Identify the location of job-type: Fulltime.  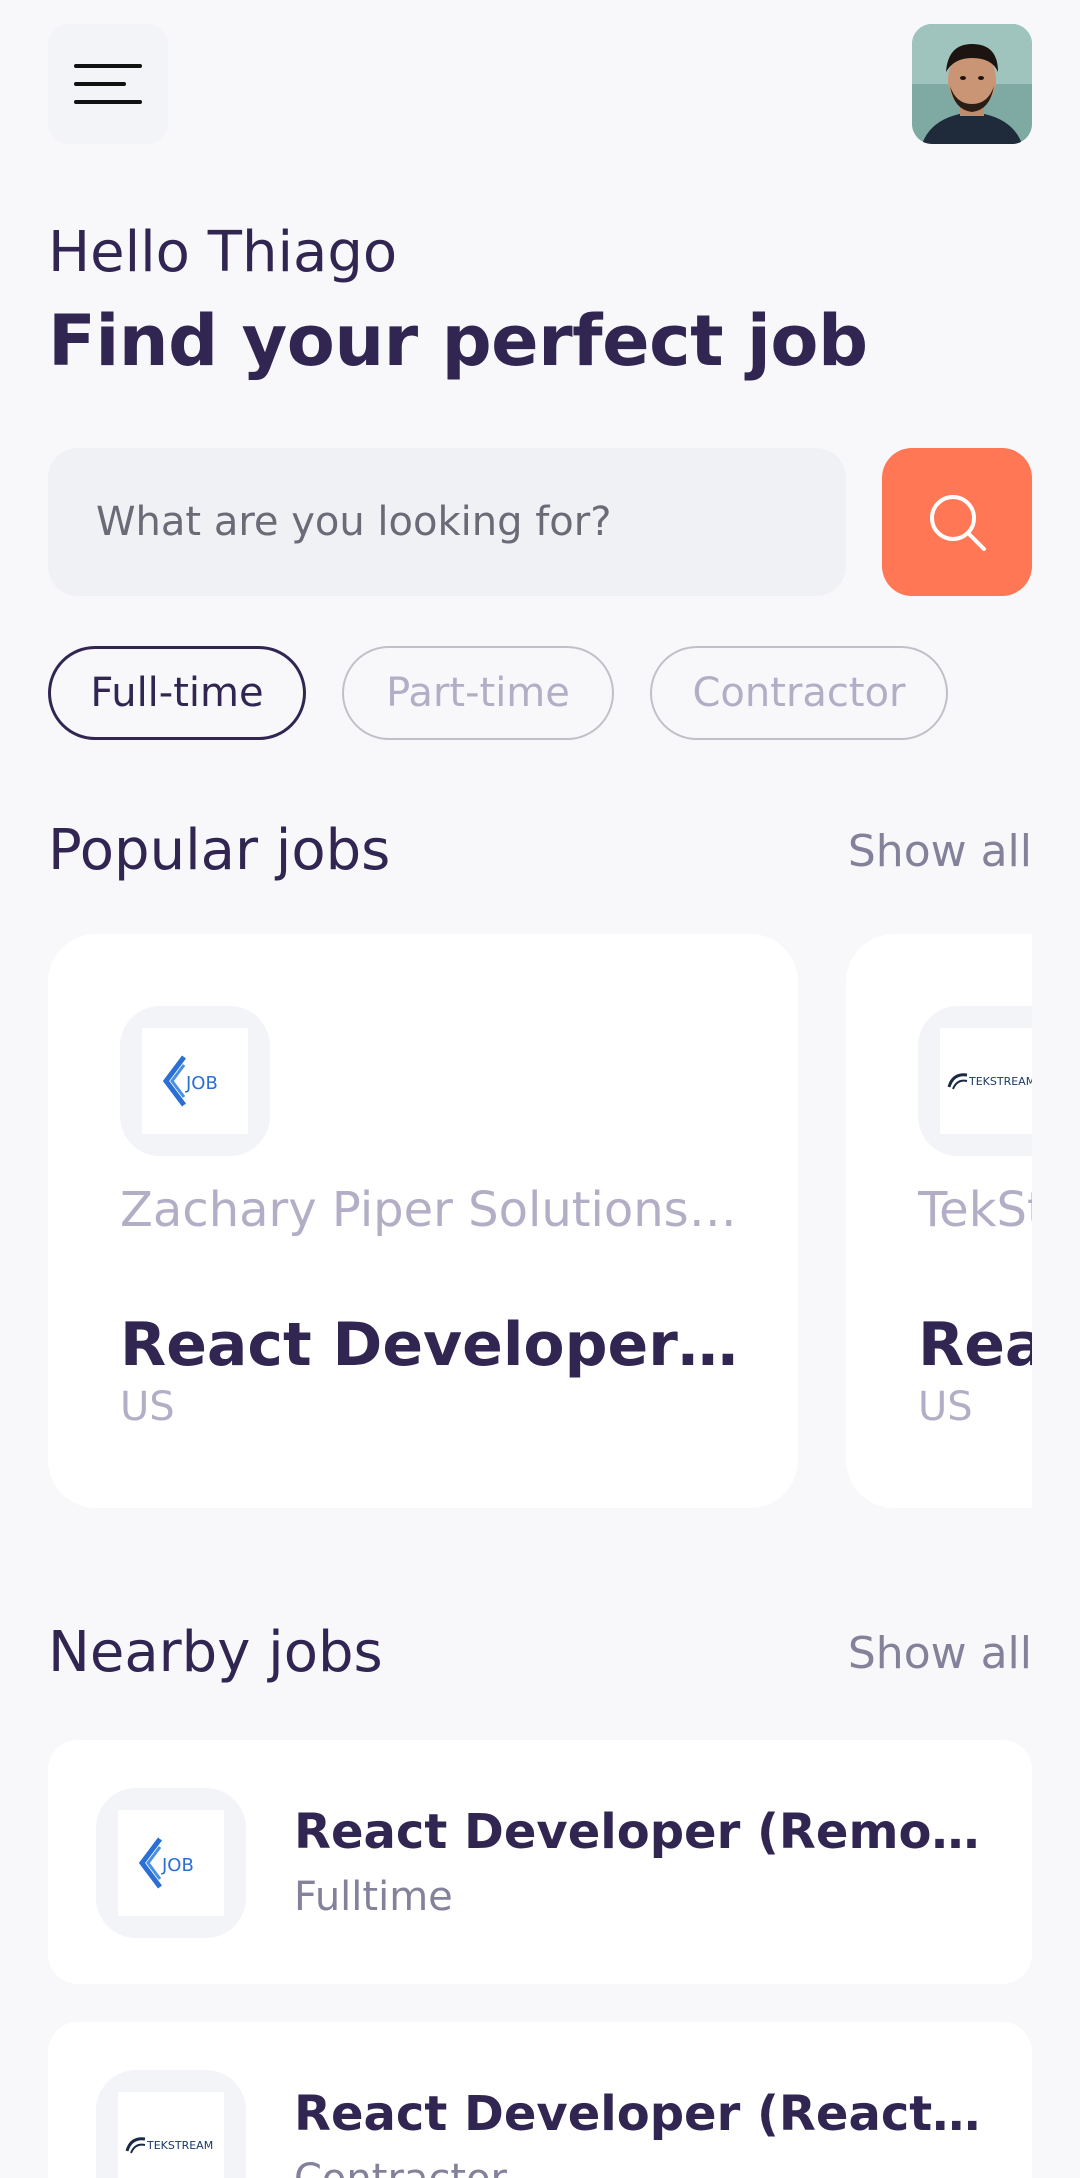
(373, 1897).